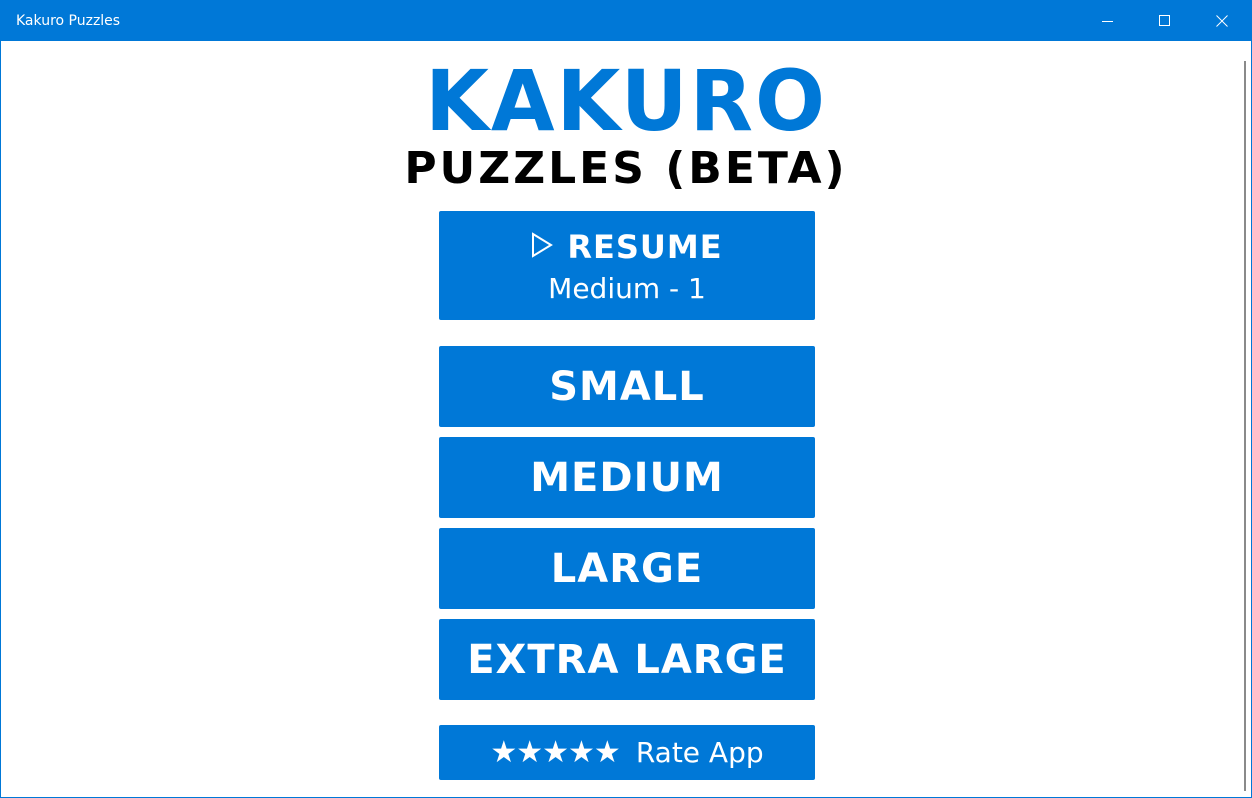  What do you see at coordinates (542, 247) in the screenshot?
I see `play-icon` at bounding box center [542, 247].